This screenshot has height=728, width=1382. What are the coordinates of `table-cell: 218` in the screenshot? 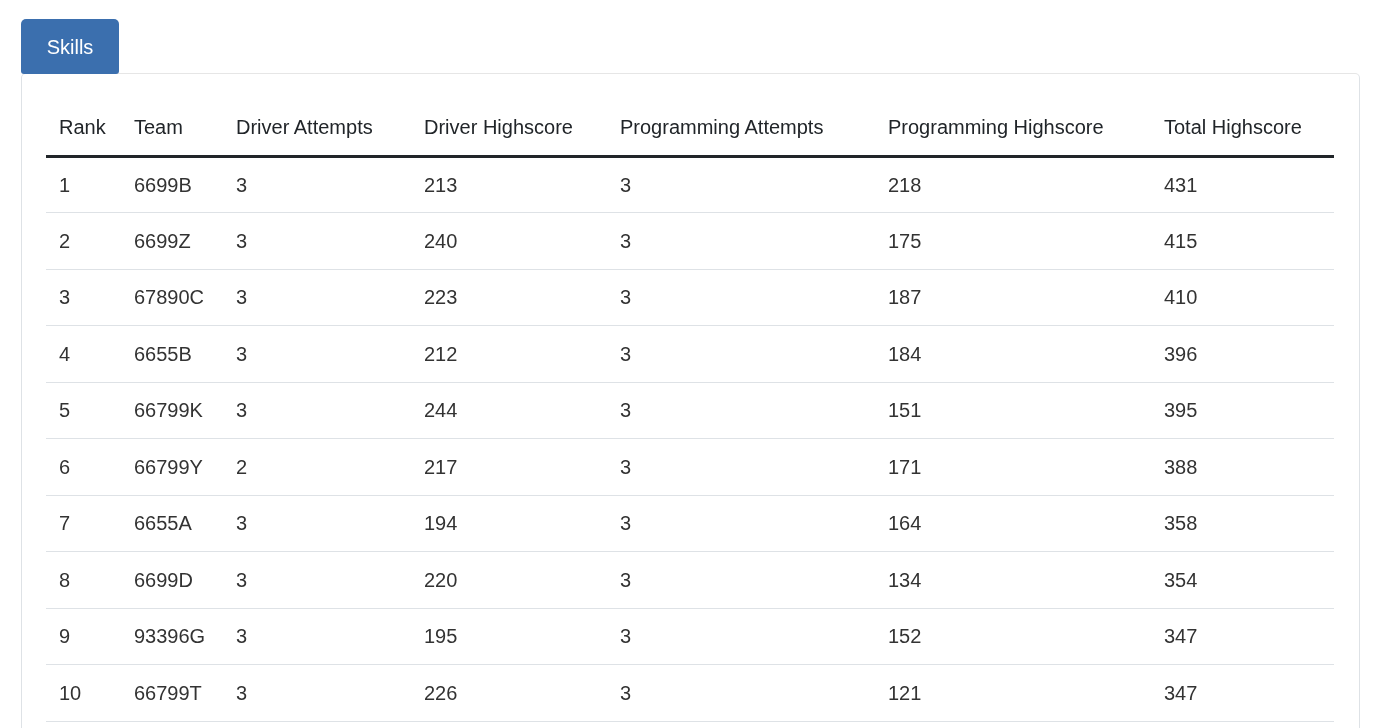 It's located at (905, 184).